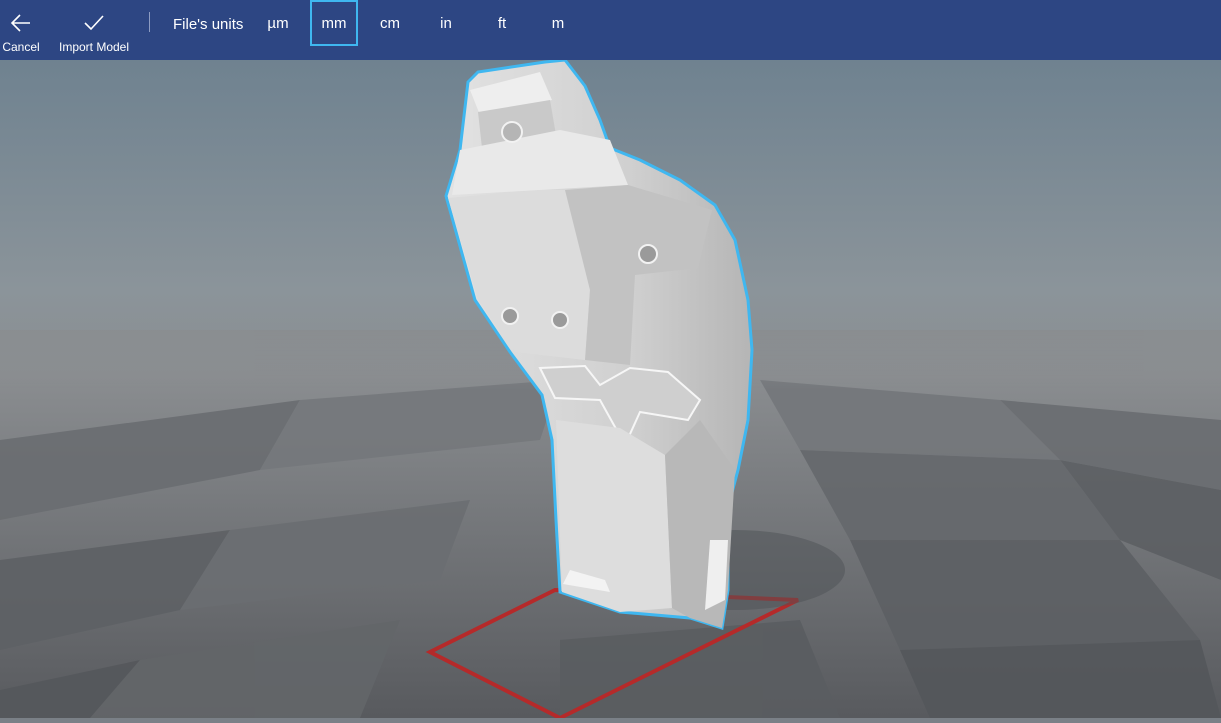 This screenshot has height=723, width=1221. I want to click on unit-m-button: m, so click(558, 23).